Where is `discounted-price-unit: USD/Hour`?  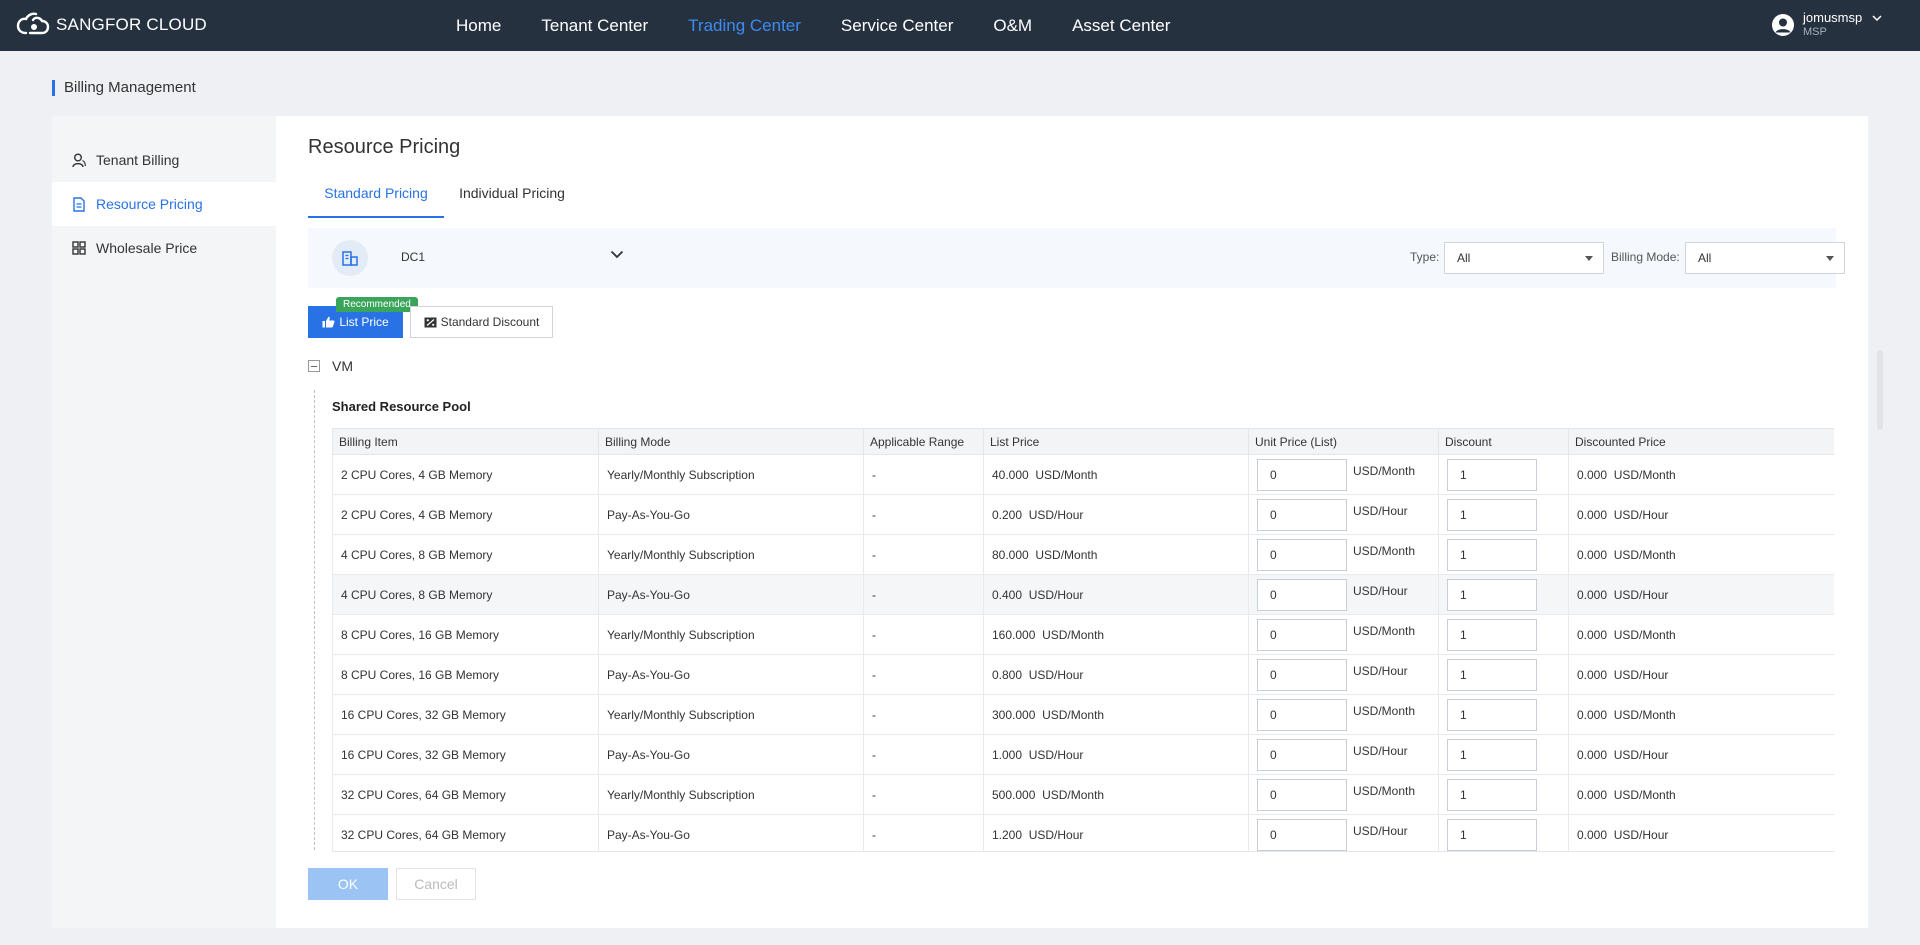 discounted-price-unit: USD/Hour is located at coordinates (1641, 674).